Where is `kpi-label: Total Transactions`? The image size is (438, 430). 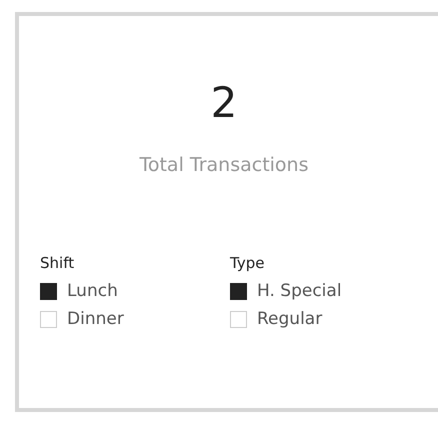
kpi-label: Total Transactions is located at coordinates (223, 165).